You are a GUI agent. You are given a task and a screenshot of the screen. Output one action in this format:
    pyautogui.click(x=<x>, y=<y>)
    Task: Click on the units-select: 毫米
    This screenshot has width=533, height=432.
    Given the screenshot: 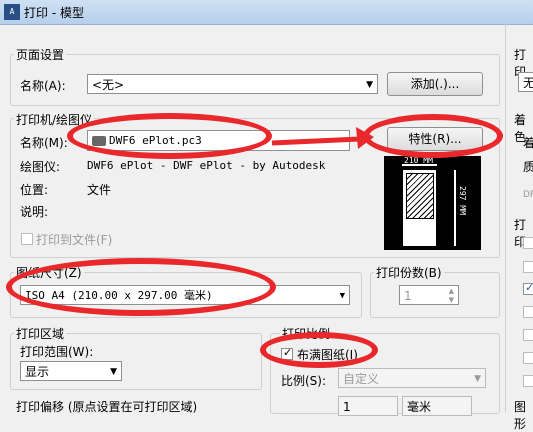 What is the action you would take?
    pyautogui.click(x=437, y=406)
    